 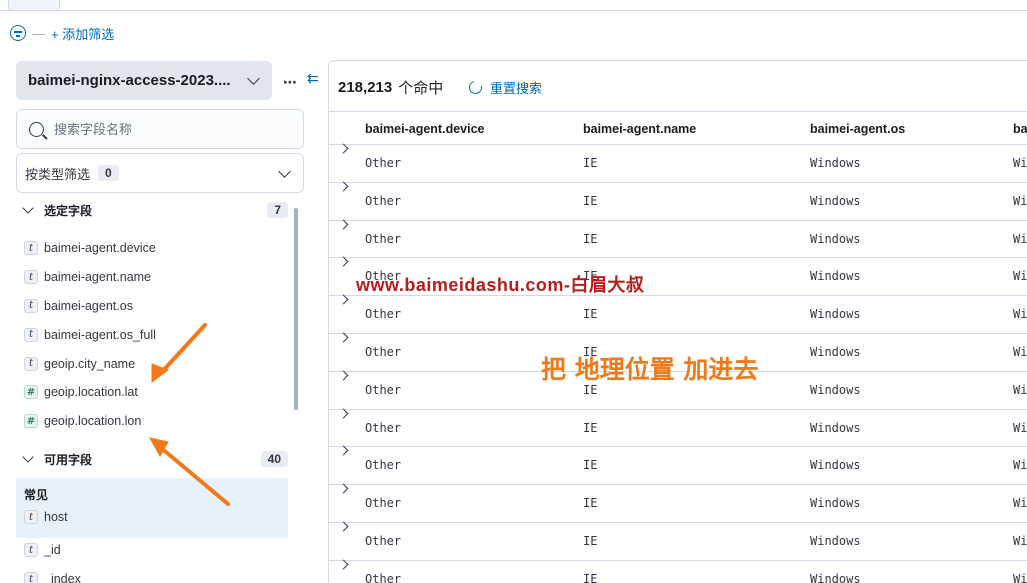 What do you see at coordinates (62, 577) in the screenshot?
I see `field-name: _index` at bounding box center [62, 577].